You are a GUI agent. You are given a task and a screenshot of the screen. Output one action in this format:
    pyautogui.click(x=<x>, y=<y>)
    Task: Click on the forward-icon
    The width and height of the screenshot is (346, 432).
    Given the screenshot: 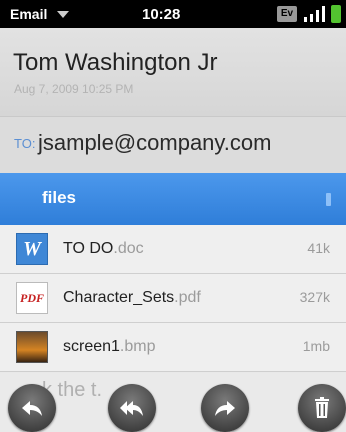 What is the action you would take?
    pyautogui.click(x=225, y=408)
    